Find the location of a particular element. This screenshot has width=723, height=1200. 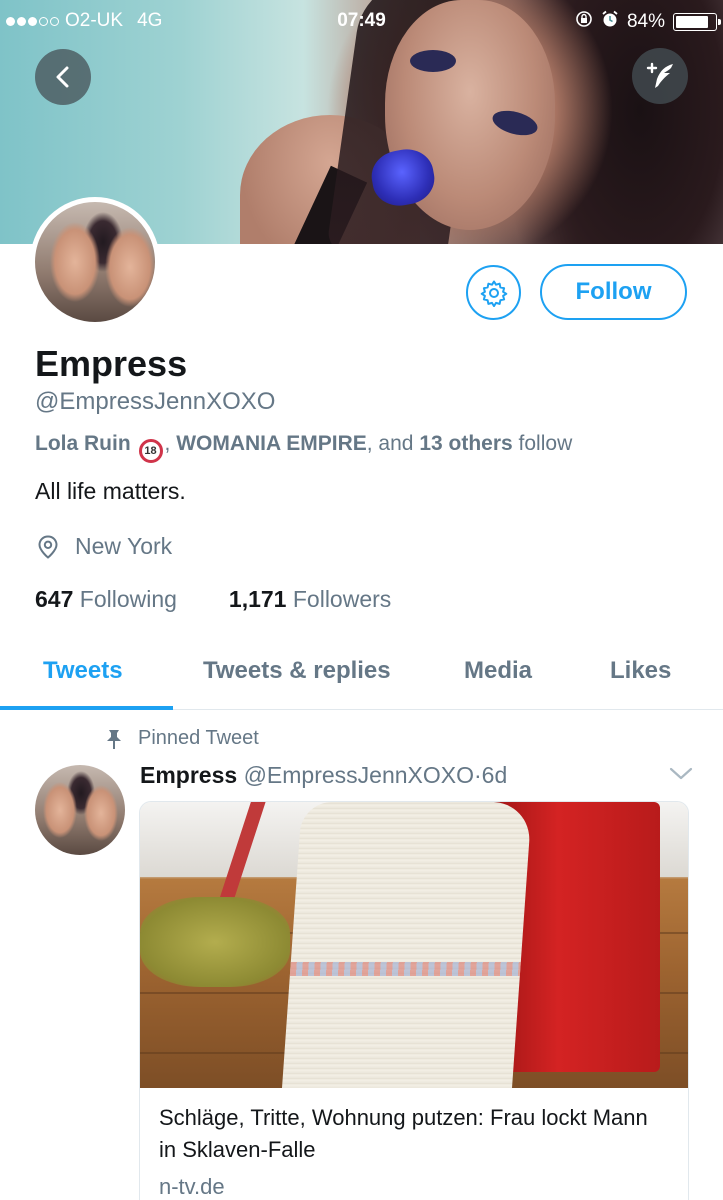

chevron-down-icon is located at coordinates (681, 773).